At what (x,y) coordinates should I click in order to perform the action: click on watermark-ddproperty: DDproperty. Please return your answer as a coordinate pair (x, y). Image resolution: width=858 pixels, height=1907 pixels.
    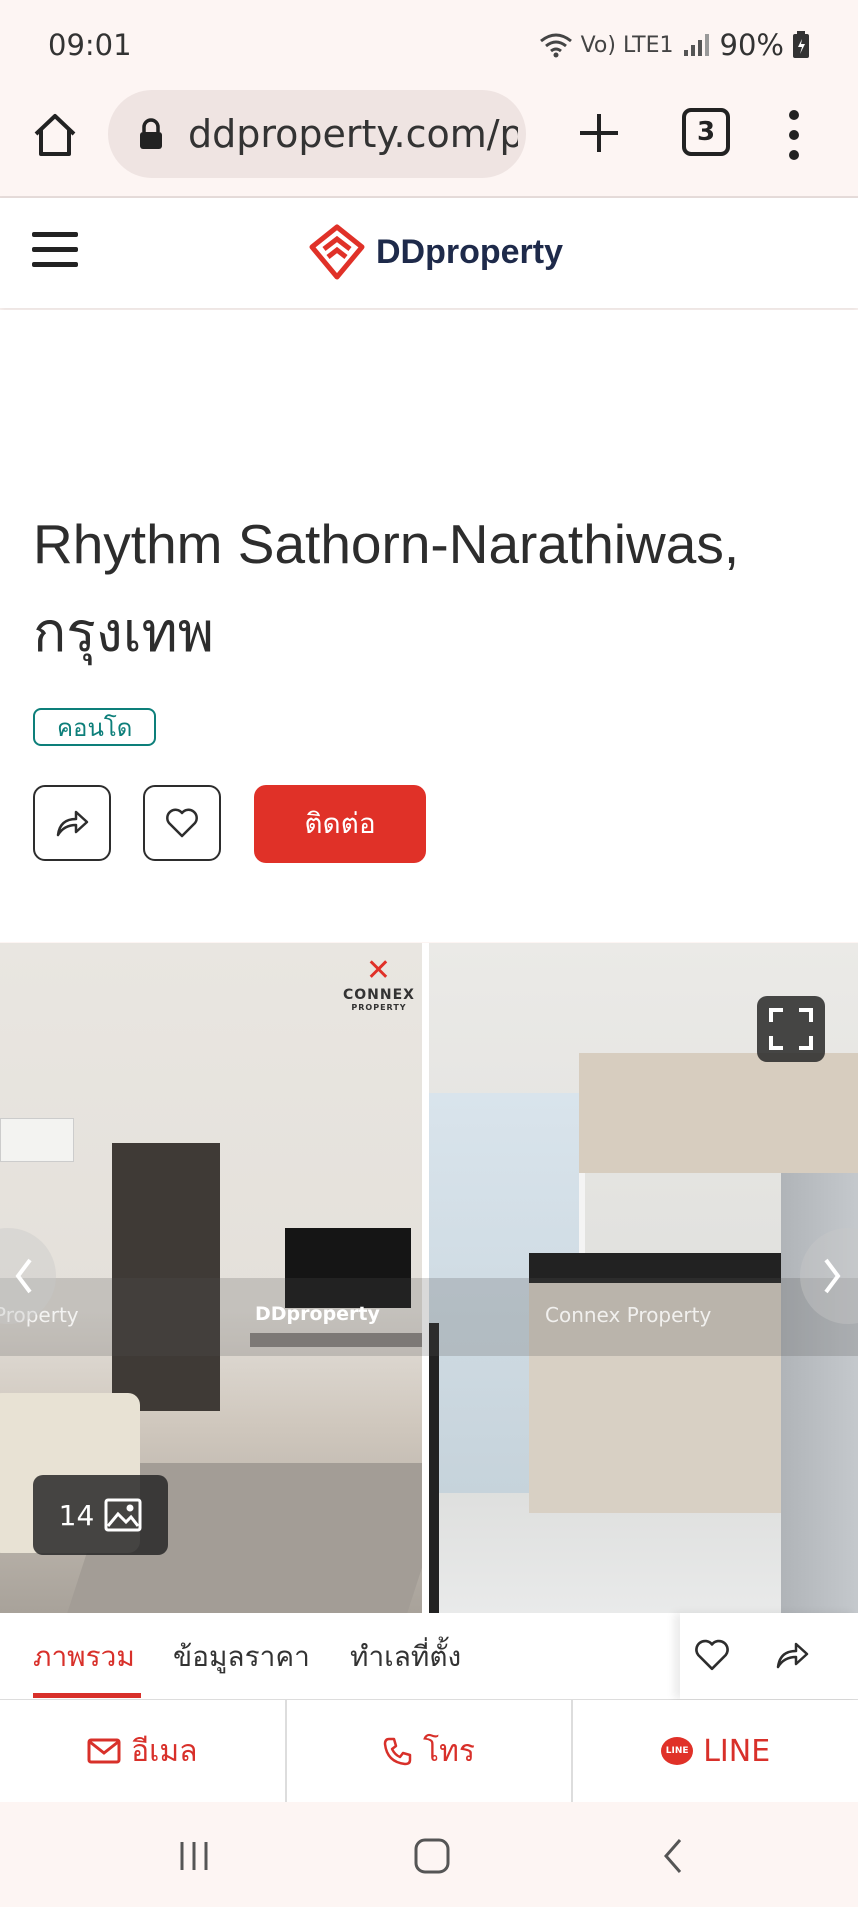
    Looking at the image, I should click on (317, 1314).